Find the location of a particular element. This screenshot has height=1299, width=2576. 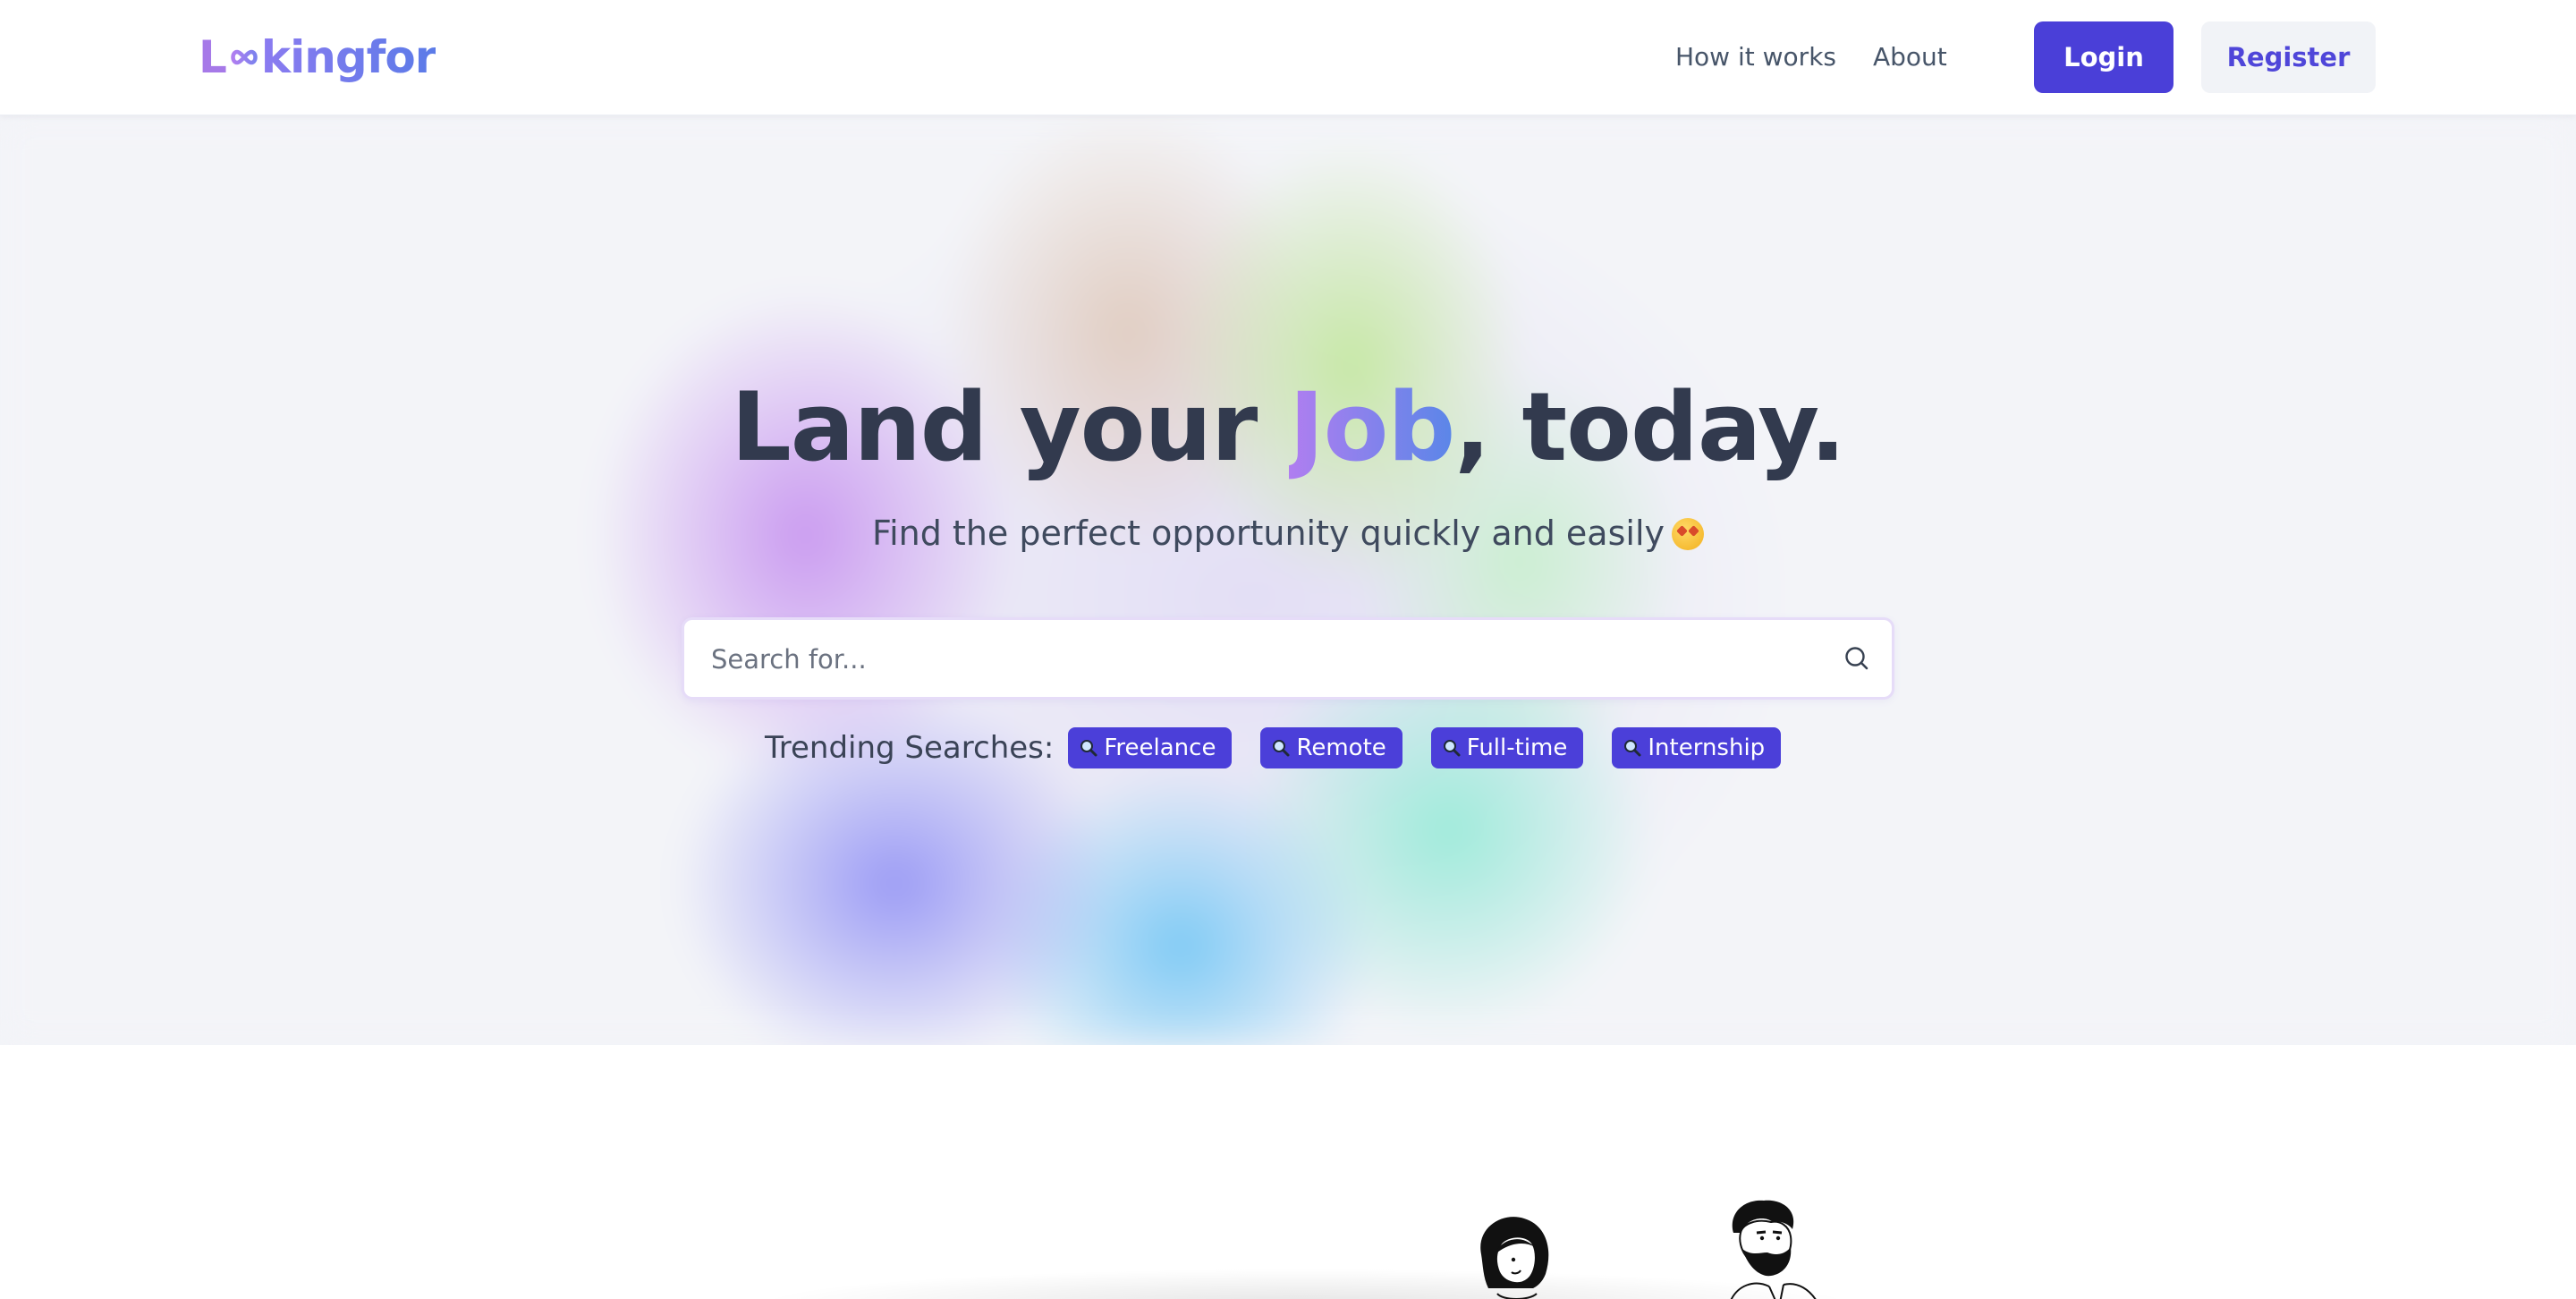

nav-how-it-works: How it works is located at coordinates (1755, 57).